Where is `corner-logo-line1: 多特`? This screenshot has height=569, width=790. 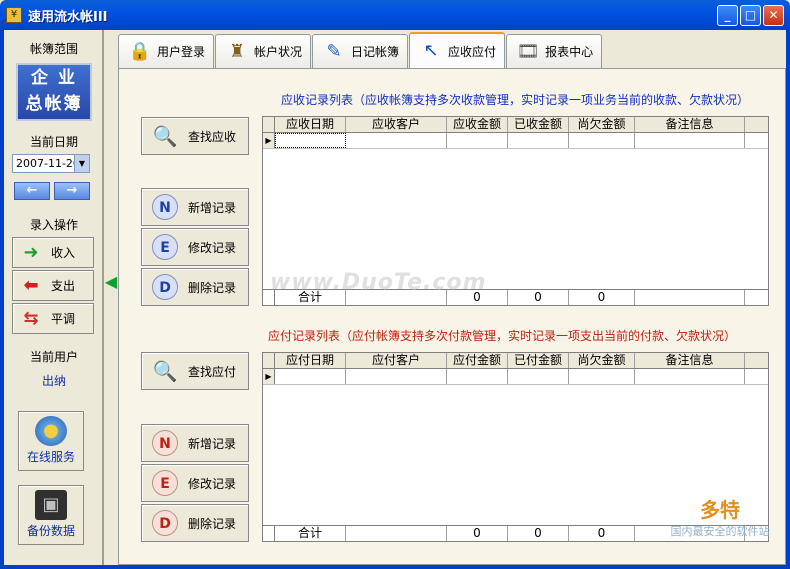 corner-logo-line1: 多特 is located at coordinates (720, 510).